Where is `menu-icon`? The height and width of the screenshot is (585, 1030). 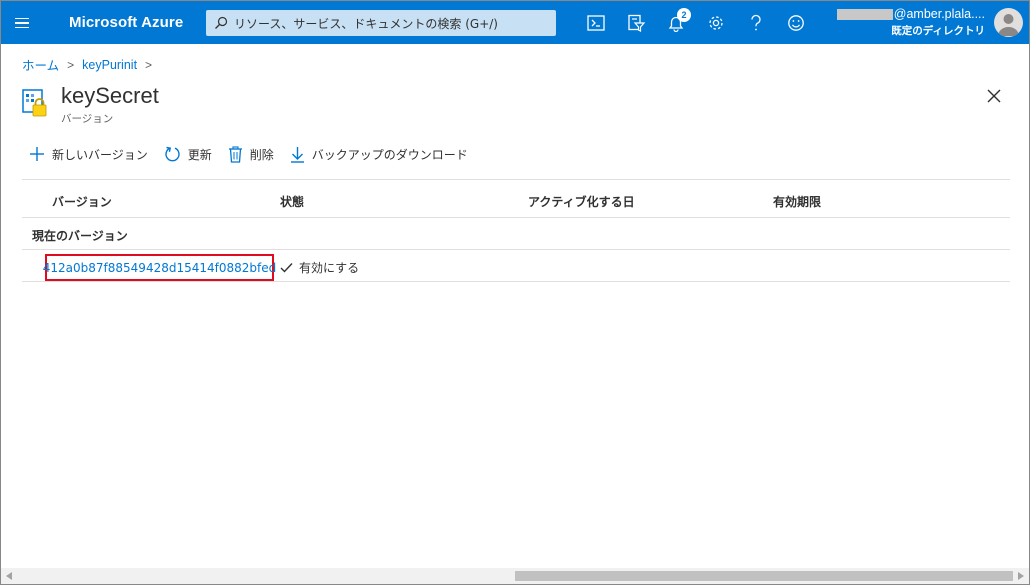 menu-icon is located at coordinates (25, 23).